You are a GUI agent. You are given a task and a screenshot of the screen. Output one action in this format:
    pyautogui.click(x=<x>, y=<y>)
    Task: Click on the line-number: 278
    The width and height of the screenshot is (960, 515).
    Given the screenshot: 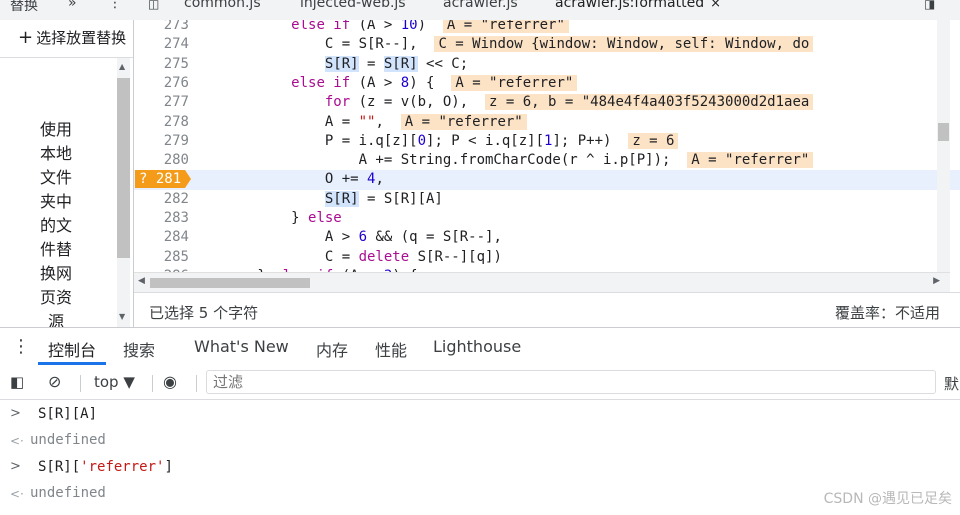 What is the action you would take?
    pyautogui.click(x=161, y=122)
    